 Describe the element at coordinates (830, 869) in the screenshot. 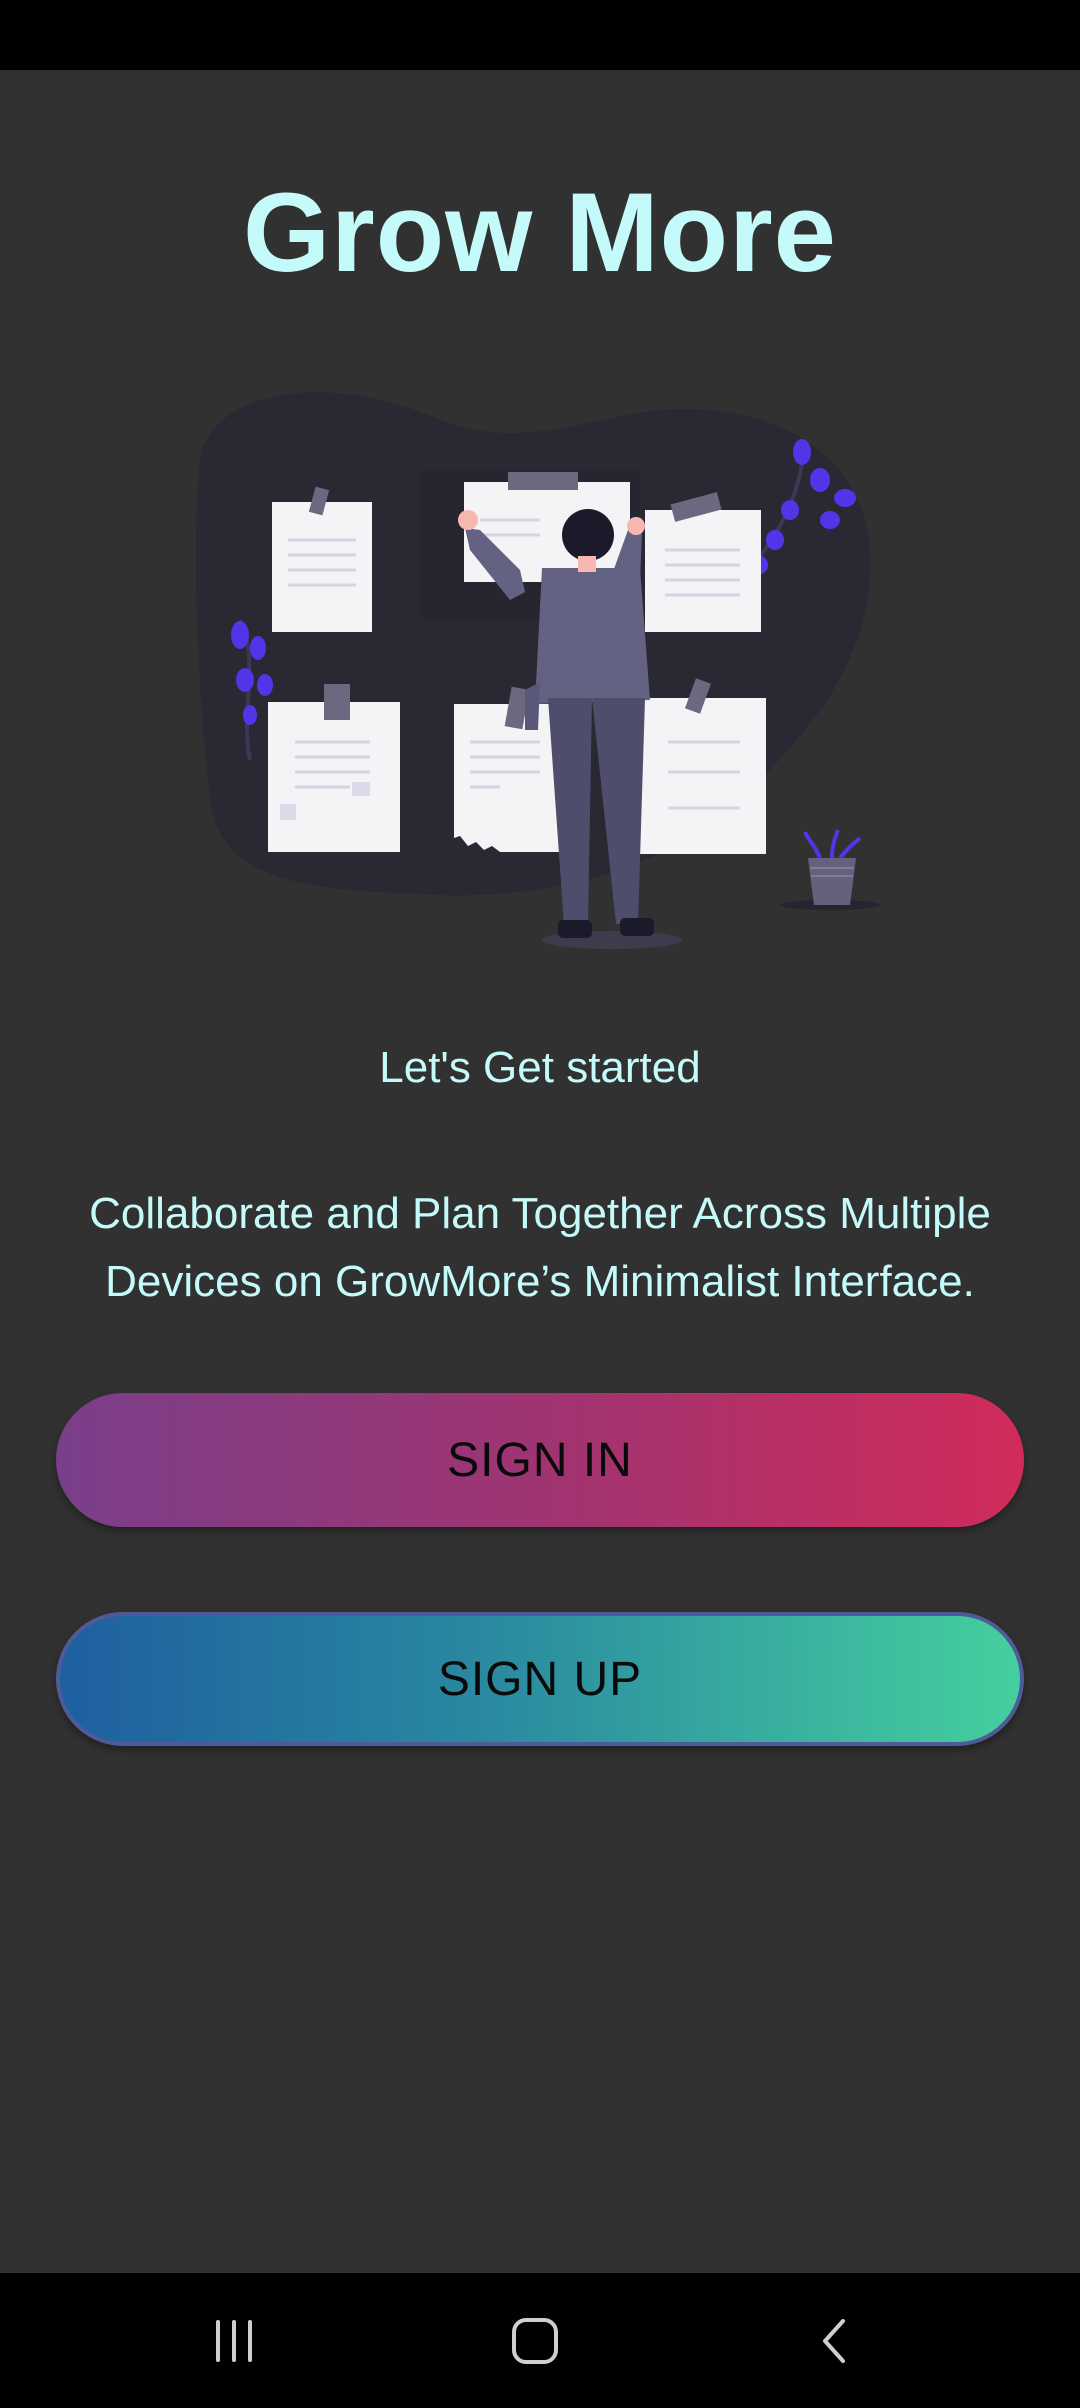

I see `potted-plant` at that location.